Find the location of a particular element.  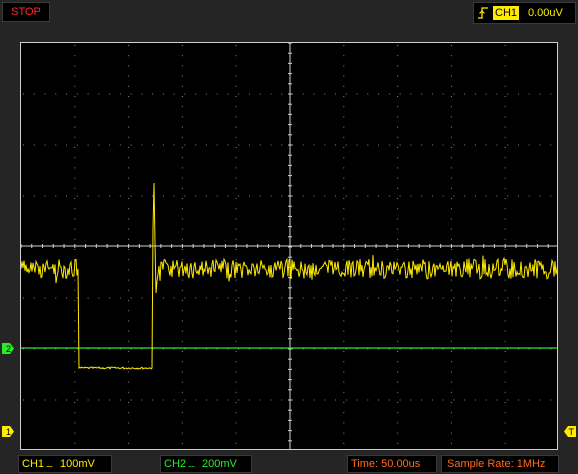

ch2-volts-per-div: 200mV is located at coordinates (219, 464).